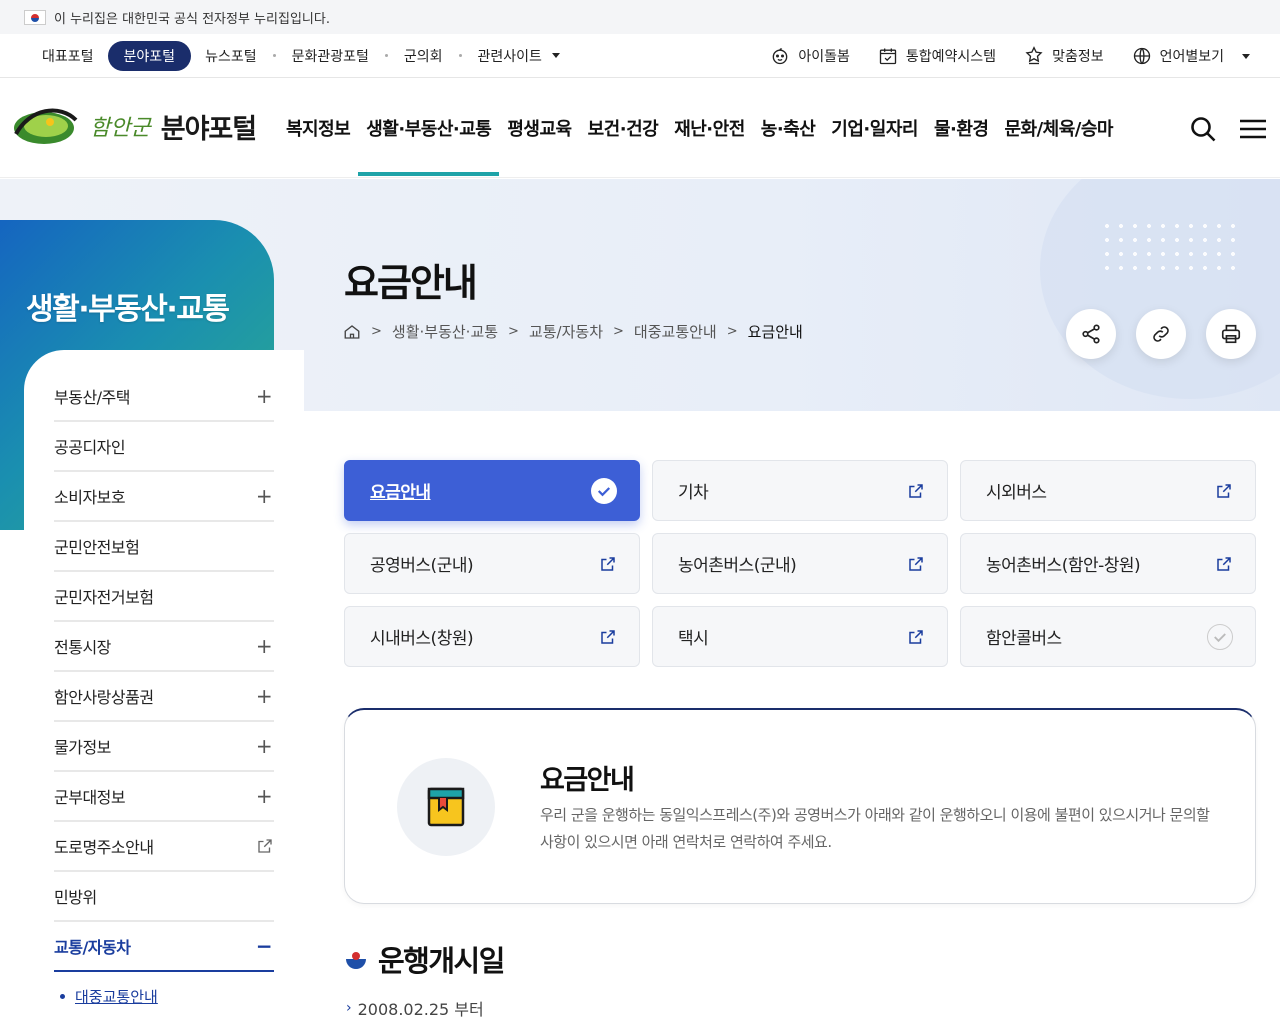  What do you see at coordinates (68, 56) in the screenshot?
I see `portal-link-main: 대표포털` at bounding box center [68, 56].